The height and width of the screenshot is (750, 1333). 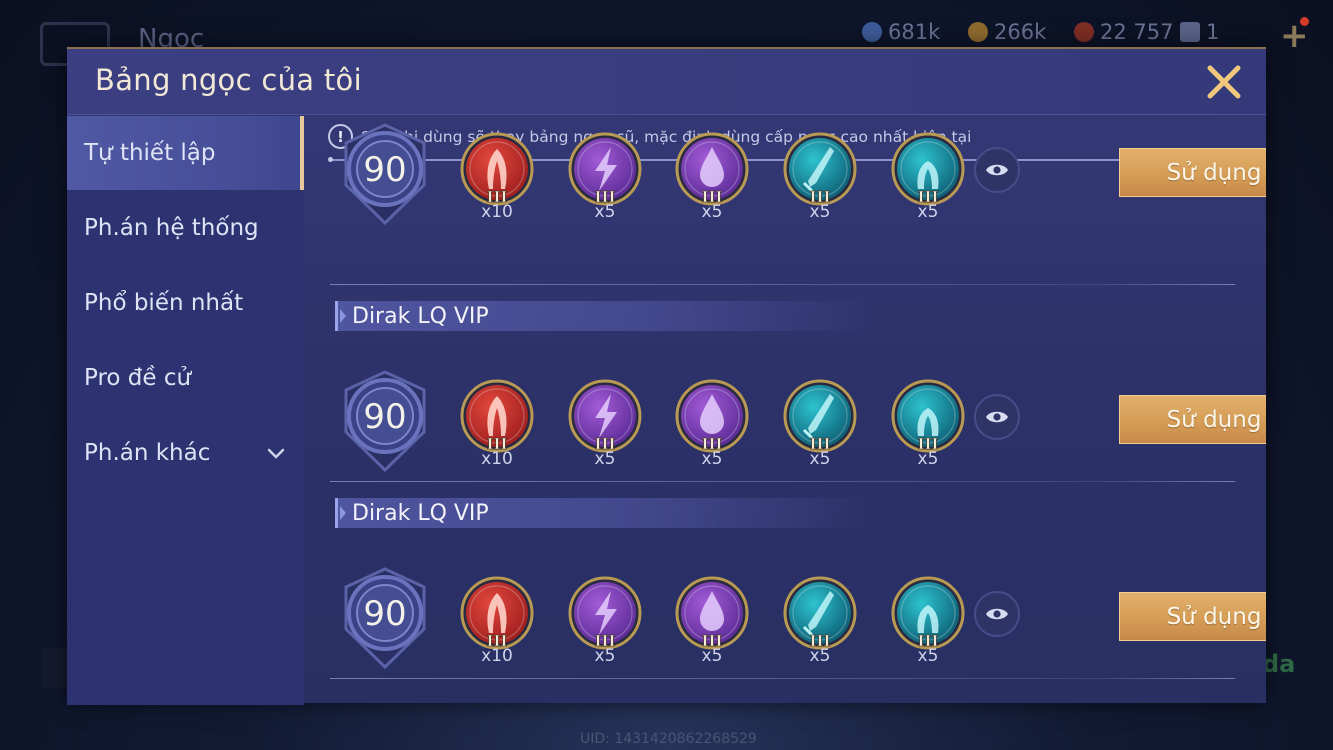 What do you see at coordinates (978, 32) in the screenshot?
I see `coin-gold-icon` at bounding box center [978, 32].